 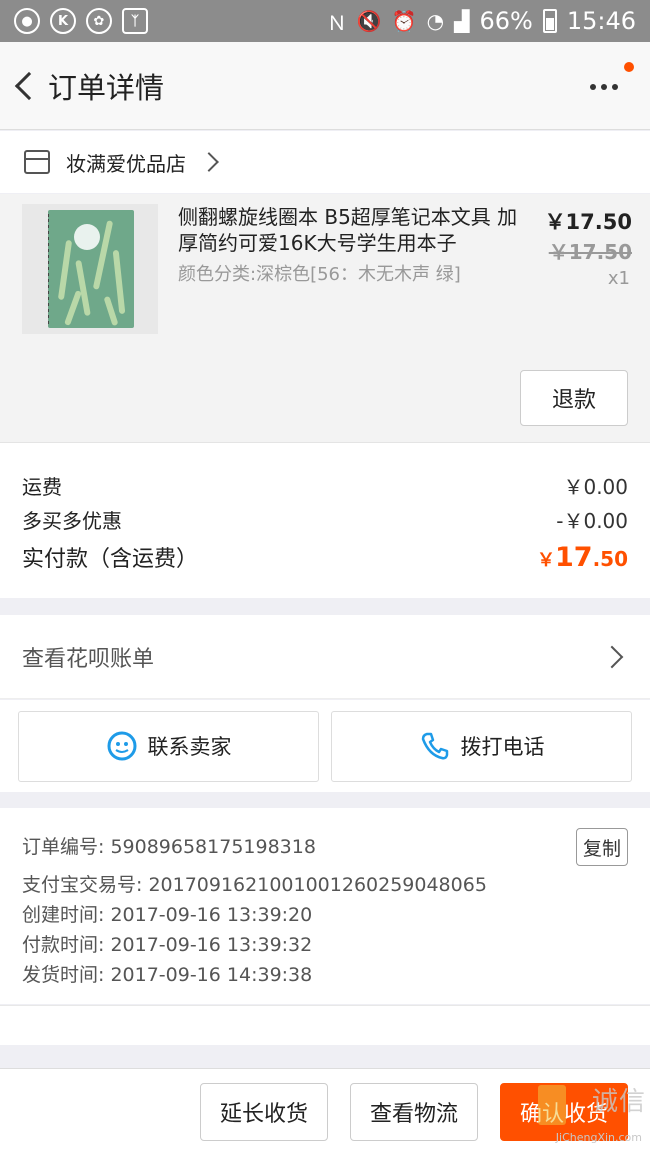 What do you see at coordinates (325, 21) in the screenshot?
I see `status-bar: ● K ✿ ᛉ Ｎ 🔇 ⏰ ◔ ▟ 66% 15:46` at bounding box center [325, 21].